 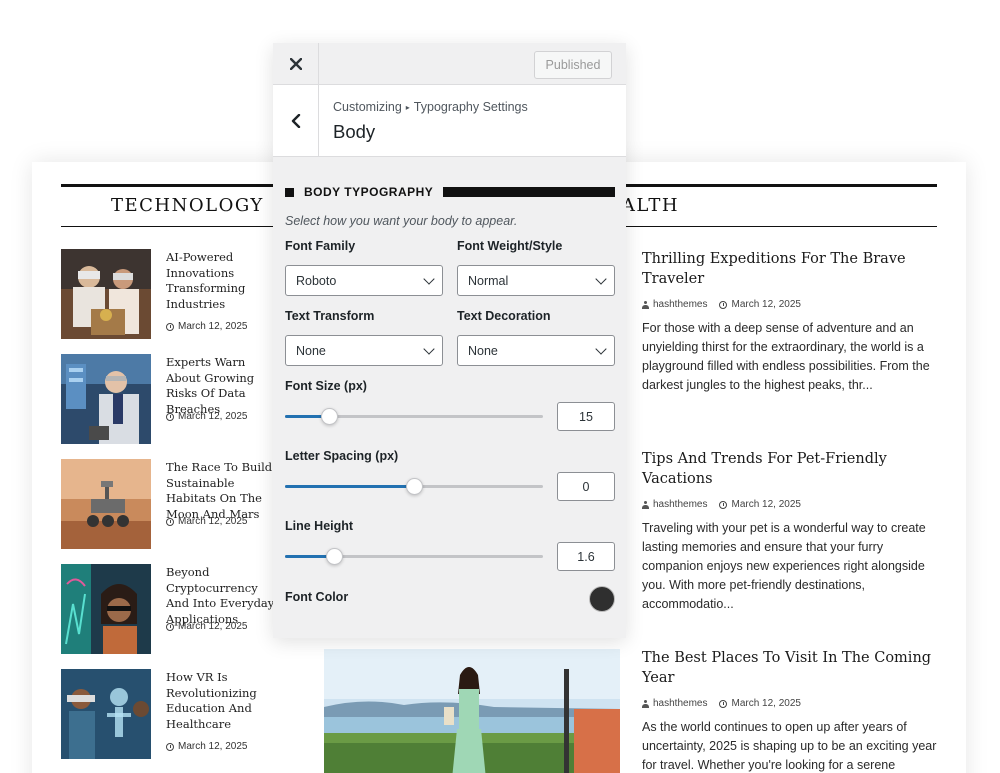 What do you see at coordinates (470, 107) in the screenshot?
I see `breadcrumb-section: Typography Settings` at bounding box center [470, 107].